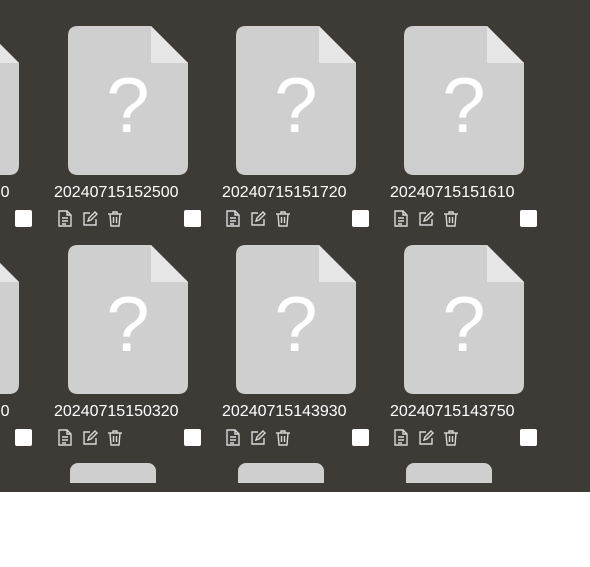 This screenshot has width=590, height=567. I want to click on file-tile: ? 20240715151720, so click(297, 132).